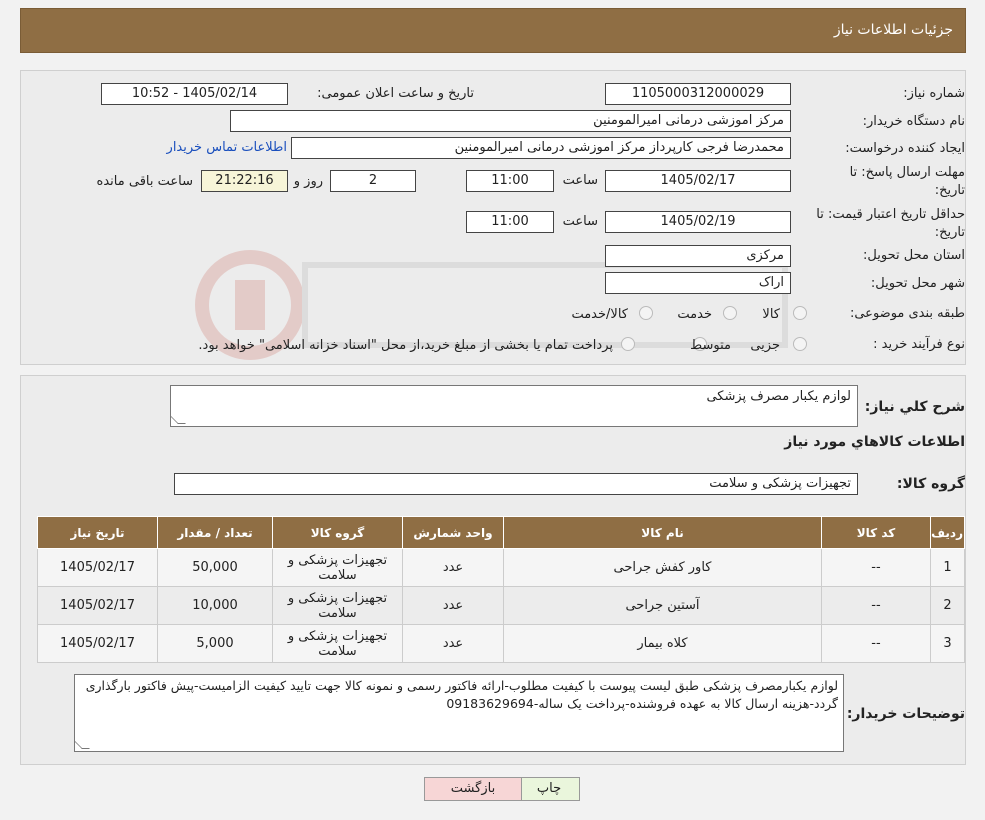  Describe the element at coordinates (493, 30) in the screenshot. I see `page-header: جزئیات اطلاعات نیاز` at that location.